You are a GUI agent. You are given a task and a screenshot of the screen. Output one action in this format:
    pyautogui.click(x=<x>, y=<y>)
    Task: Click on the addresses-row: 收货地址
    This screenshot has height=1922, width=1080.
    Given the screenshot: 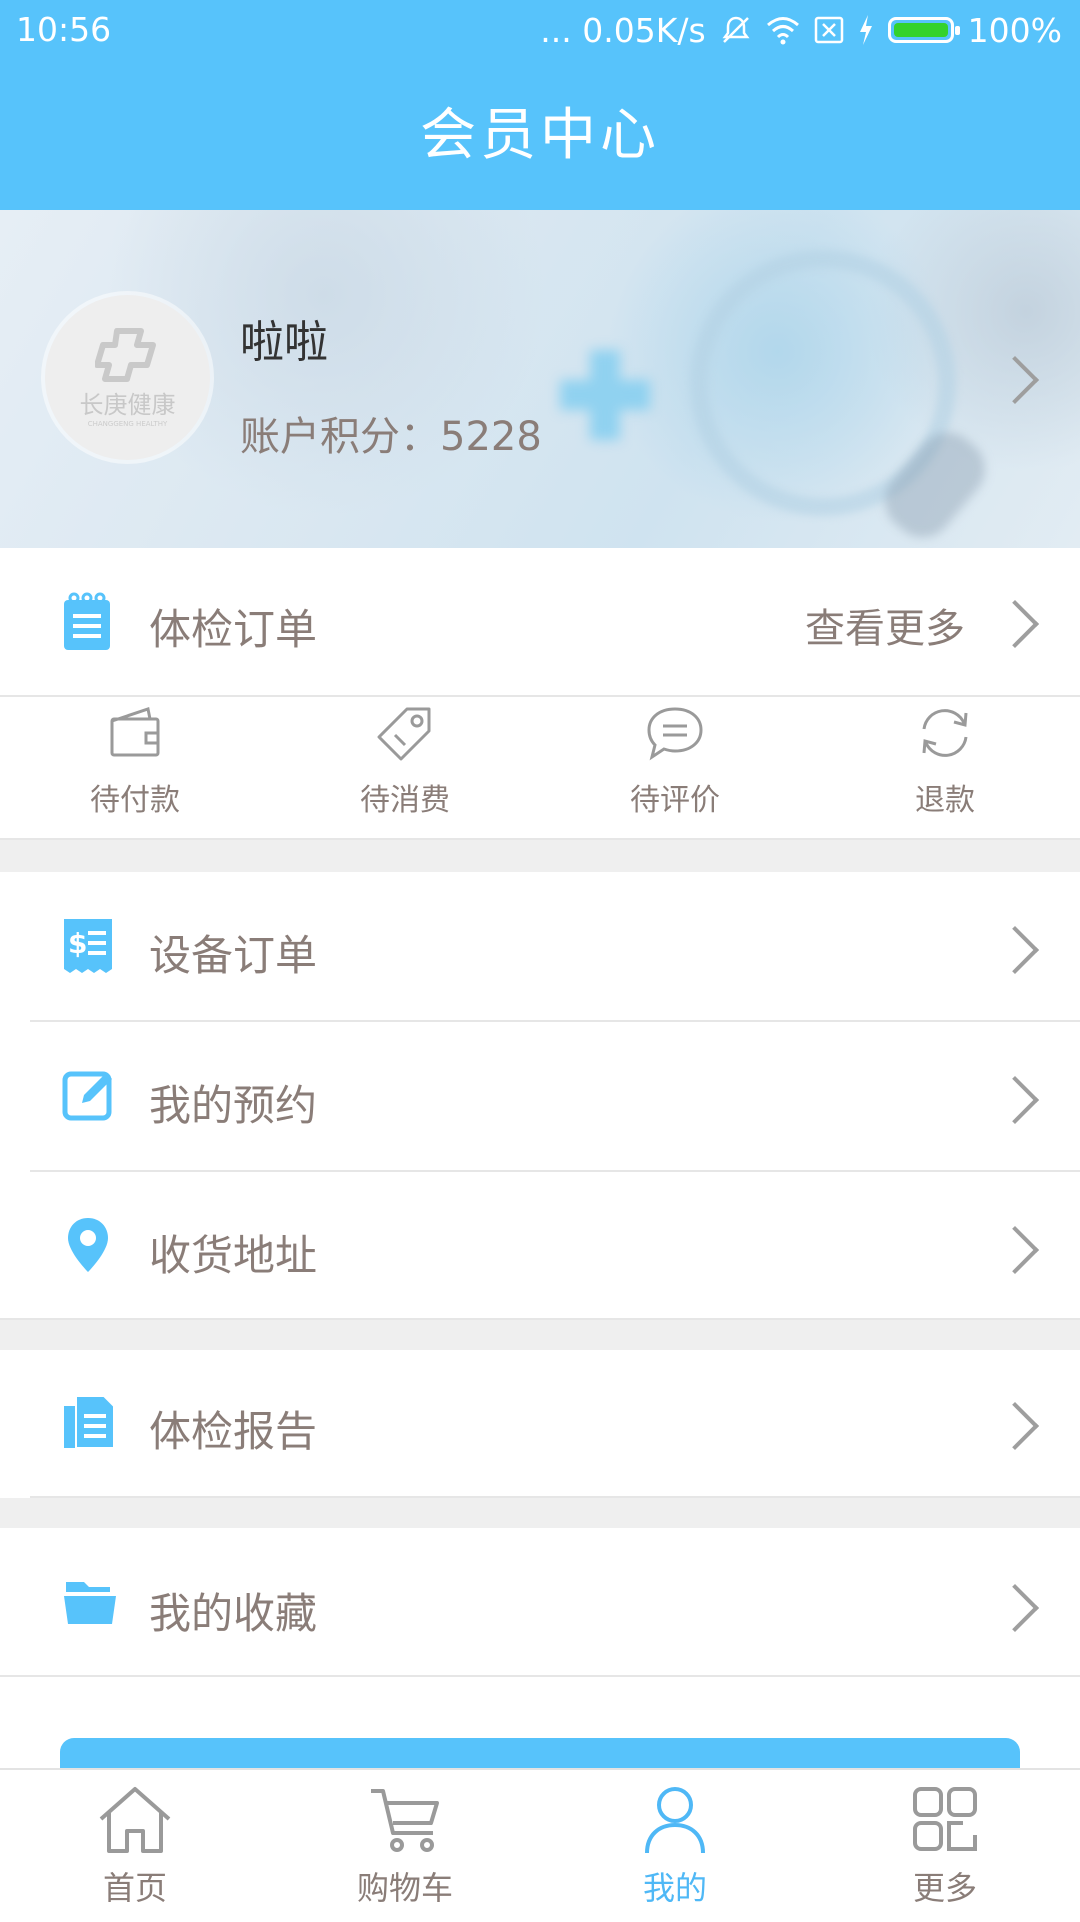 What is the action you would take?
    pyautogui.click(x=540, y=1246)
    